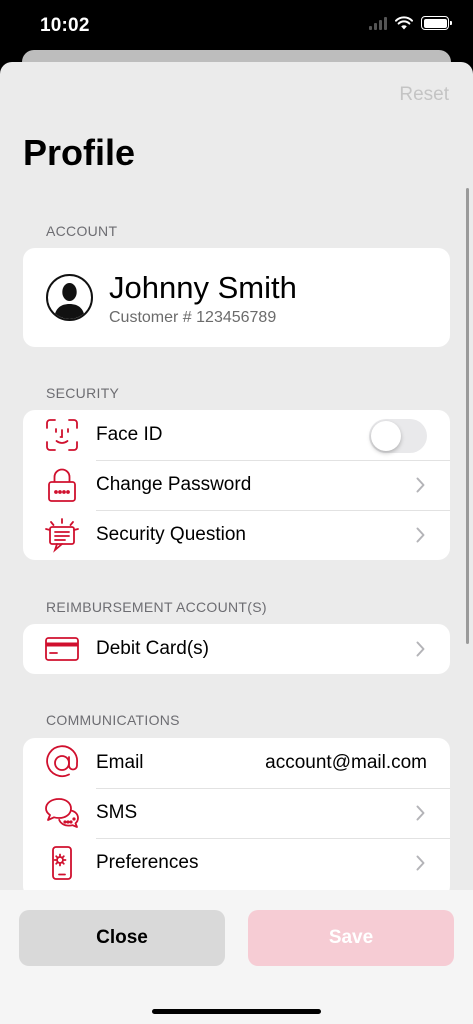  I want to click on security-question-row: Security Question, so click(236, 535).